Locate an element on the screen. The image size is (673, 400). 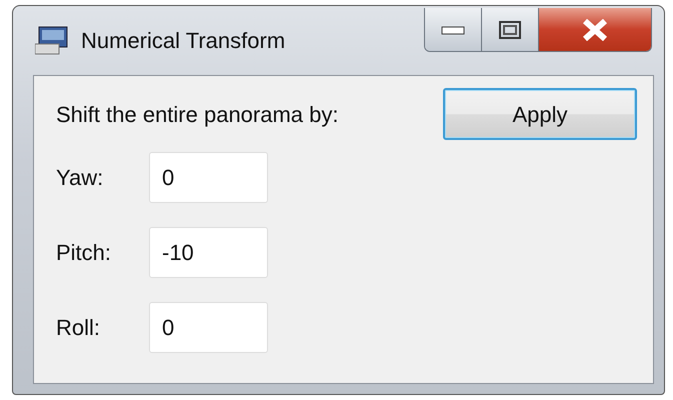
minimize-icon is located at coordinates (453, 29).